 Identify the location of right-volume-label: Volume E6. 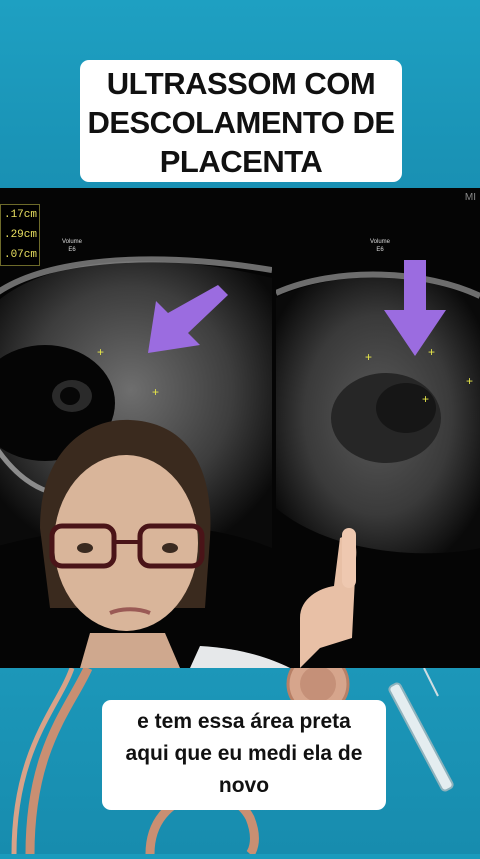
(380, 246).